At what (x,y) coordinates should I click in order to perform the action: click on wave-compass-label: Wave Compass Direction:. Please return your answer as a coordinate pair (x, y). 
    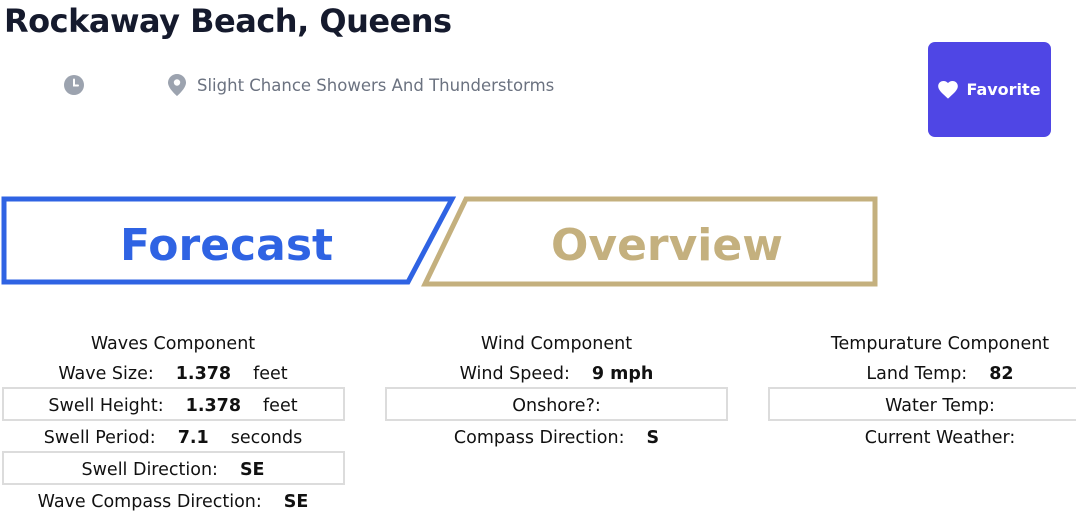
    Looking at the image, I should click on (149, 502).